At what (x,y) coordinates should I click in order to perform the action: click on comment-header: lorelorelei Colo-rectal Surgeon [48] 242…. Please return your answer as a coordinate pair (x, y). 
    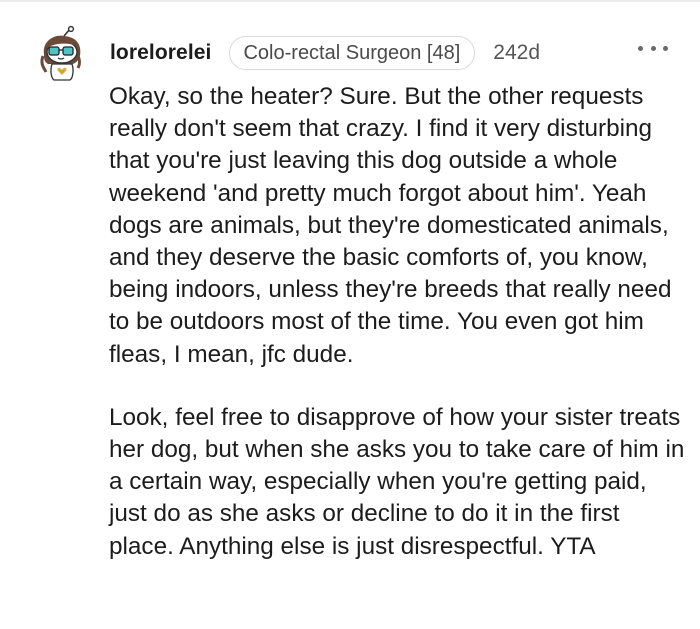
    Looking at the image, I should click on (325, 53).